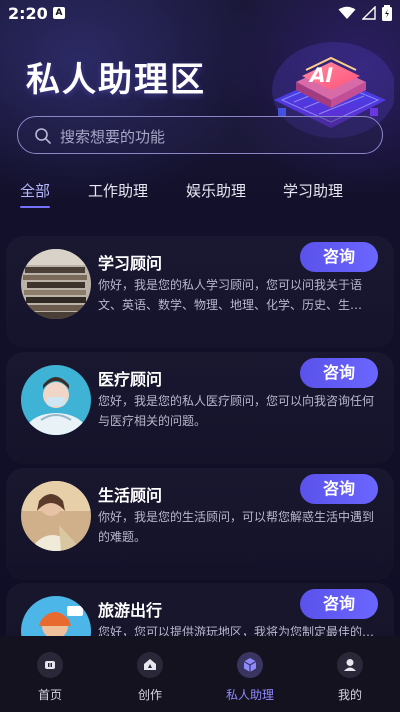  I want to click on status-time: 2:20, so click(28, 13).